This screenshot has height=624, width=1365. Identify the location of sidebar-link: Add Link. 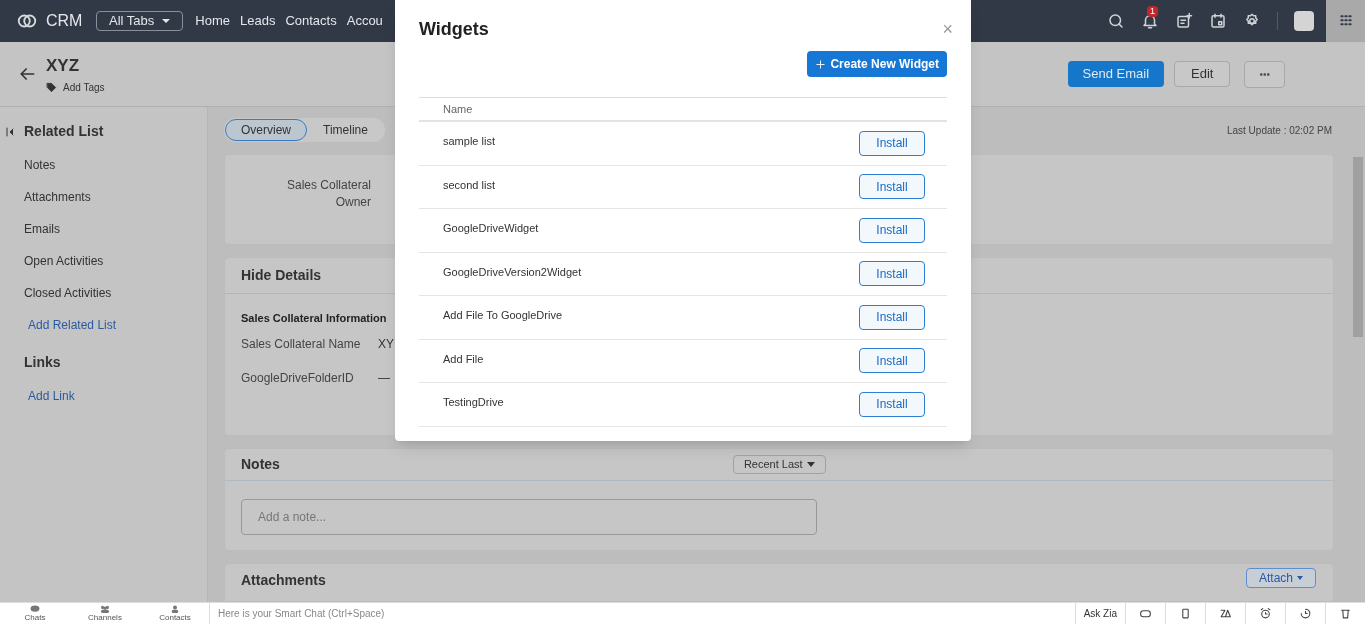
(117, 396).